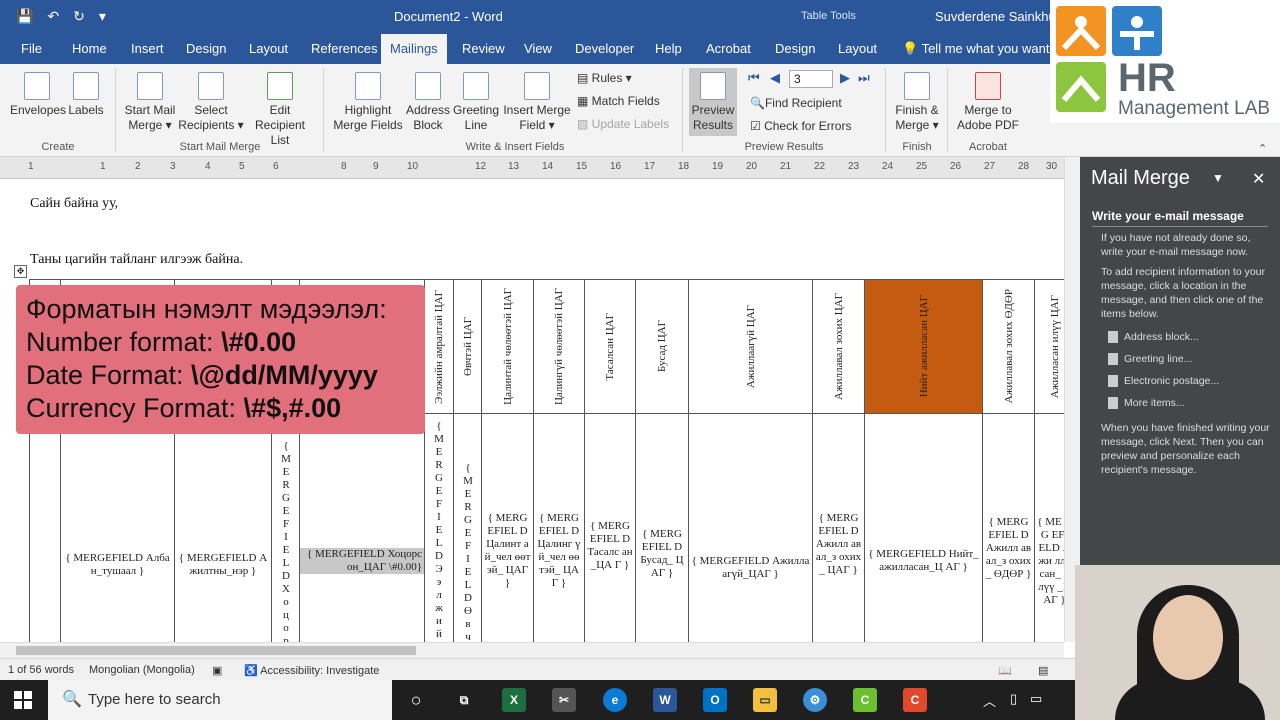 Image resolution: width=1280 pixels, height=720 pixels. What do you see at coordinates (800, 126) in the screenshot?
I see `check-errors-button: ☑ Check for Errors` at bounding box center [800, 126].